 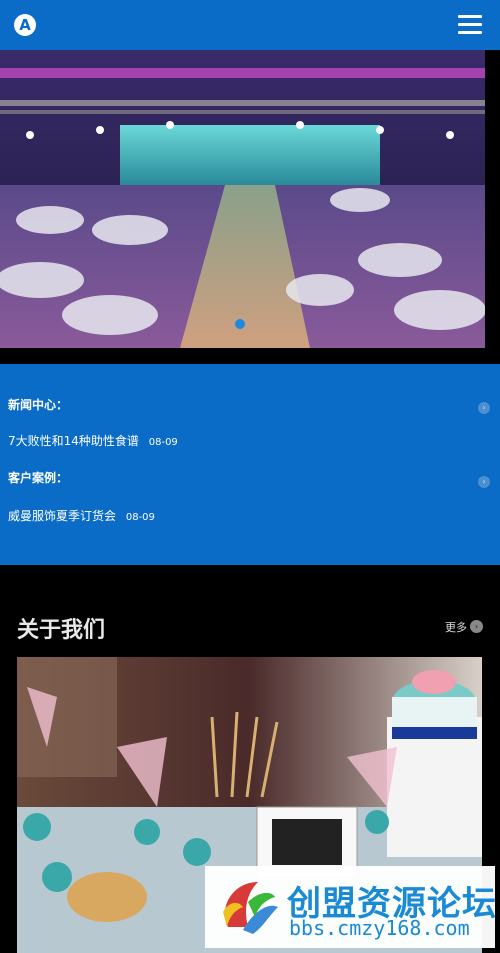 I want to click on more-arrow-icon: ›, so click(x=476, y=626).